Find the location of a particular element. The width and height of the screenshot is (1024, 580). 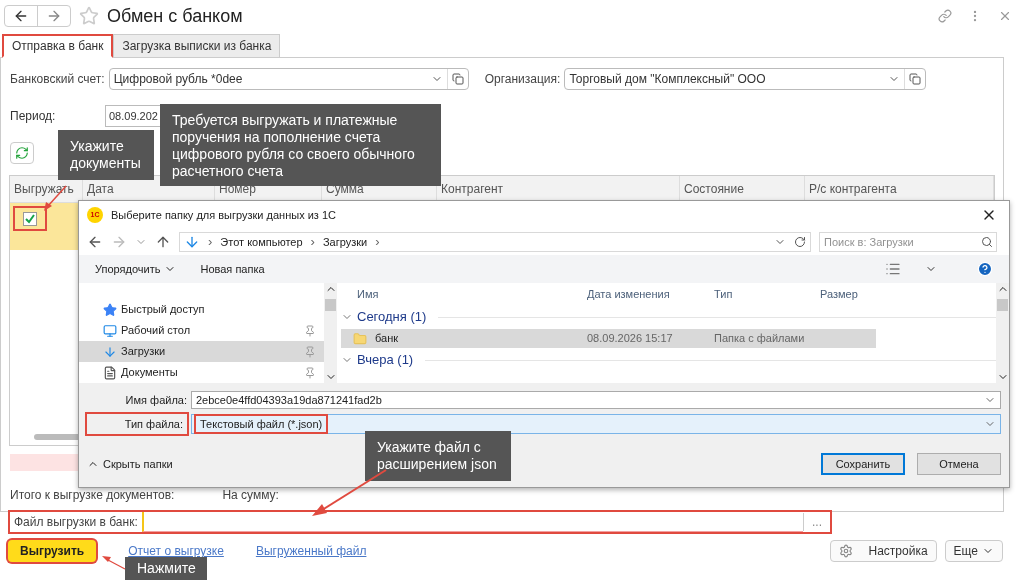

column-header: Дата изменения is located at coordinates (646, 294).